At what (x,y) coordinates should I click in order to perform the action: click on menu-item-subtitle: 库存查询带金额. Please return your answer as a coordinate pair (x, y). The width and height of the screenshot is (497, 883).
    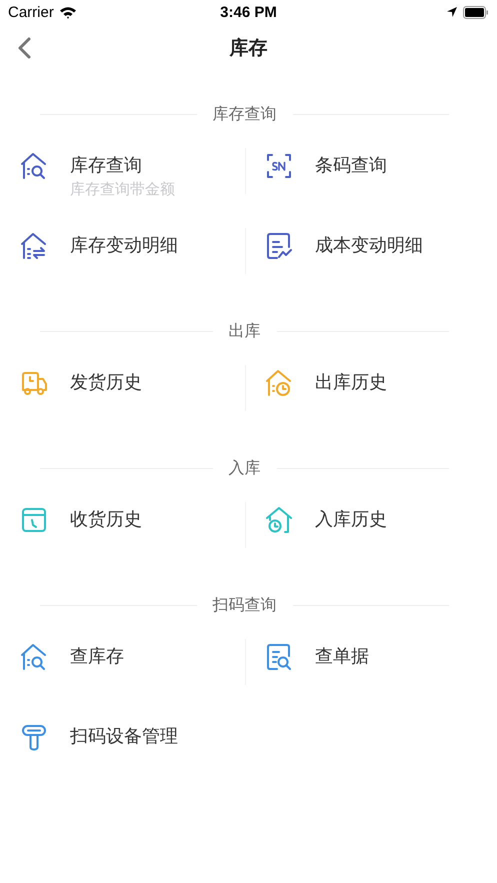
    Looking at the image, I should click on (122, 189).